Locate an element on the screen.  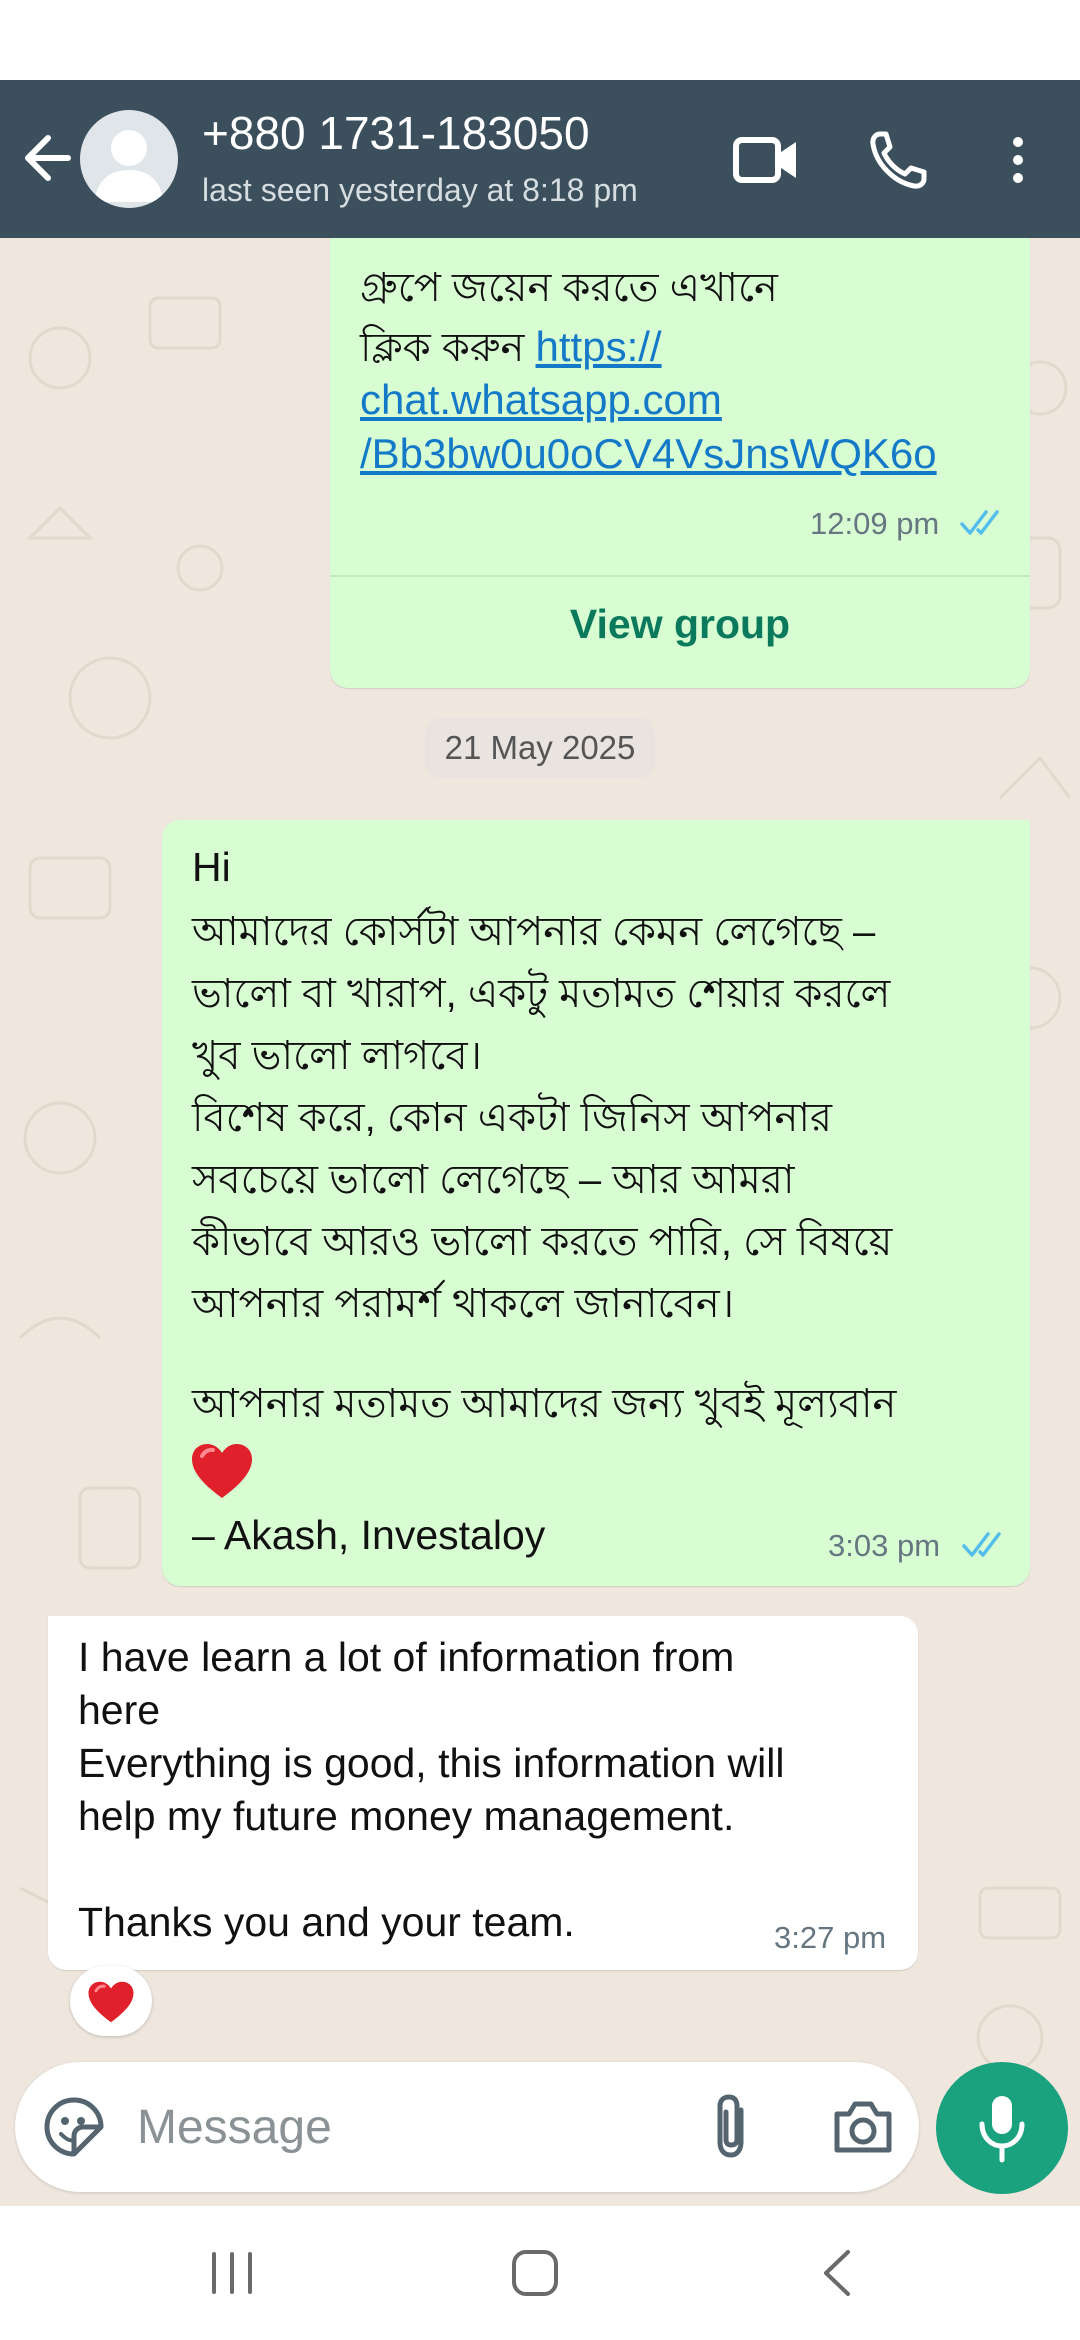
date-separator: 21 May 2025 is located at coordinates (540, 748).